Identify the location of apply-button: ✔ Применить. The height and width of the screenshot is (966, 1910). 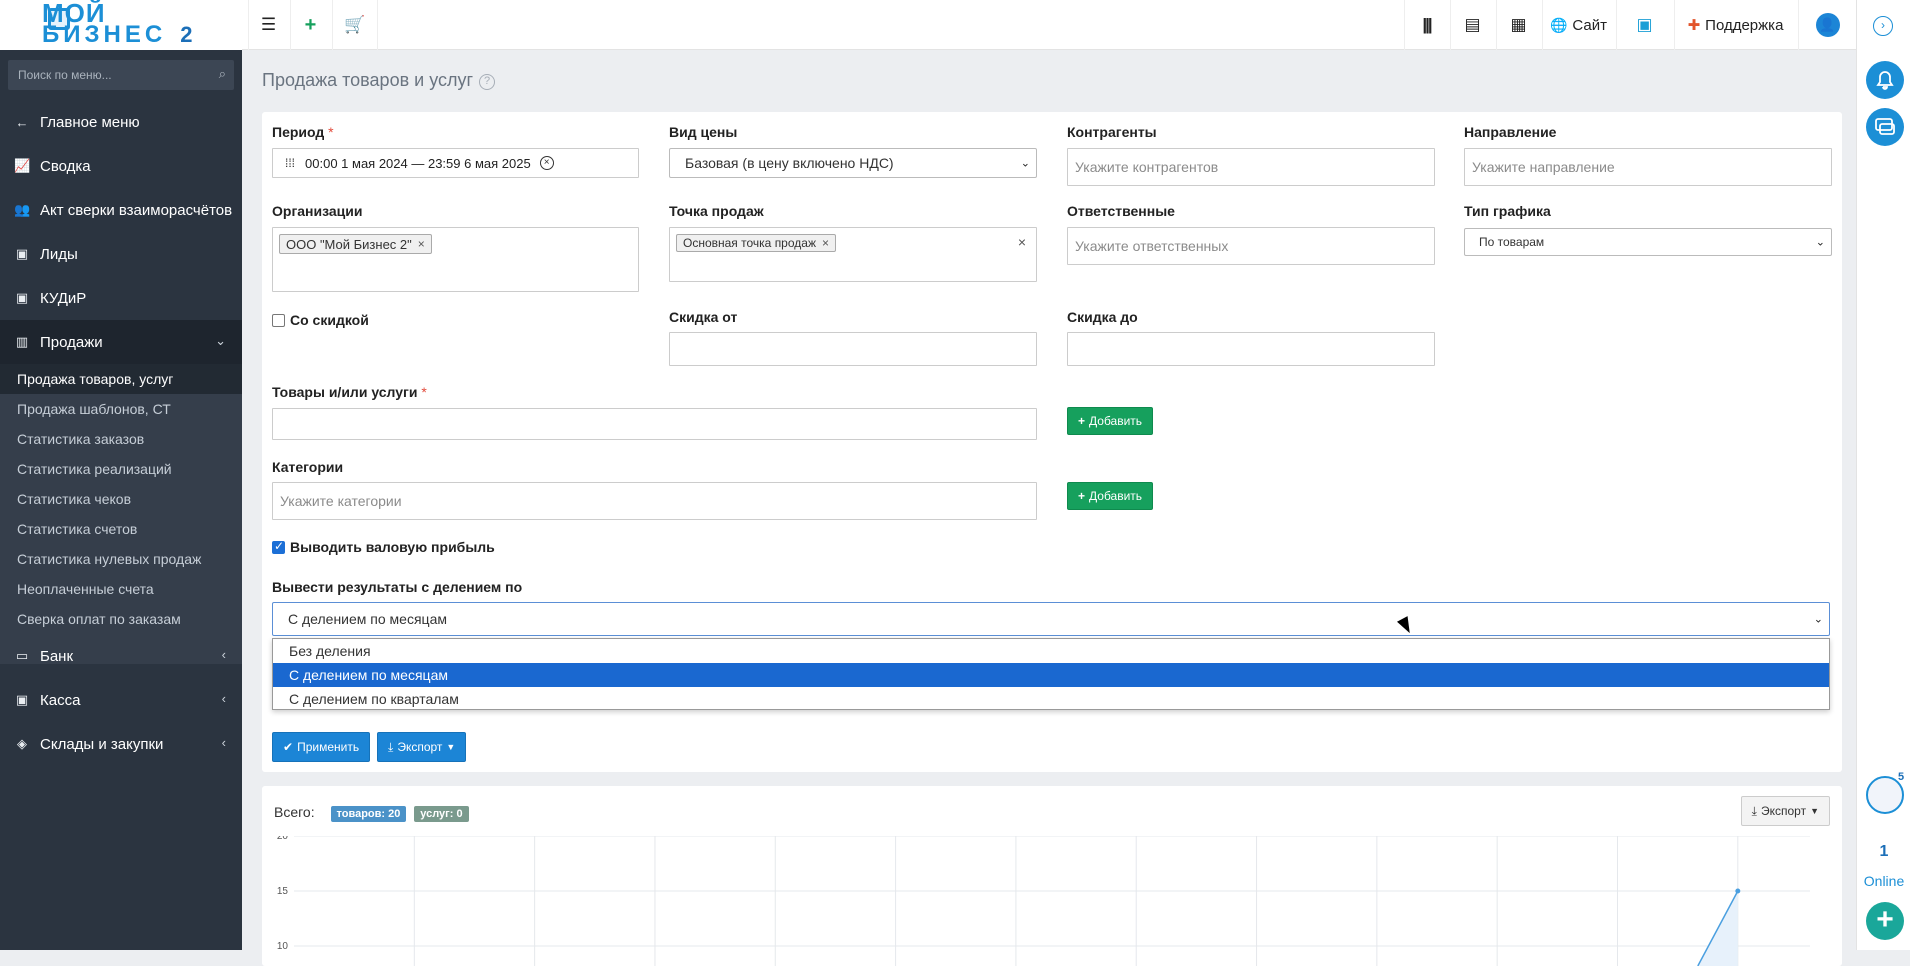
(321, 747).